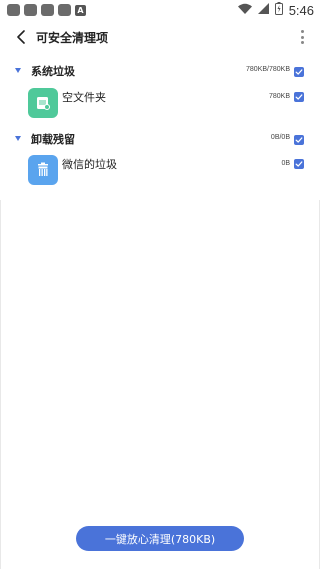  Describe the element at coordinates (268, 69) in the screenshot. I see `group-size: 780KB/780KB` at that location.